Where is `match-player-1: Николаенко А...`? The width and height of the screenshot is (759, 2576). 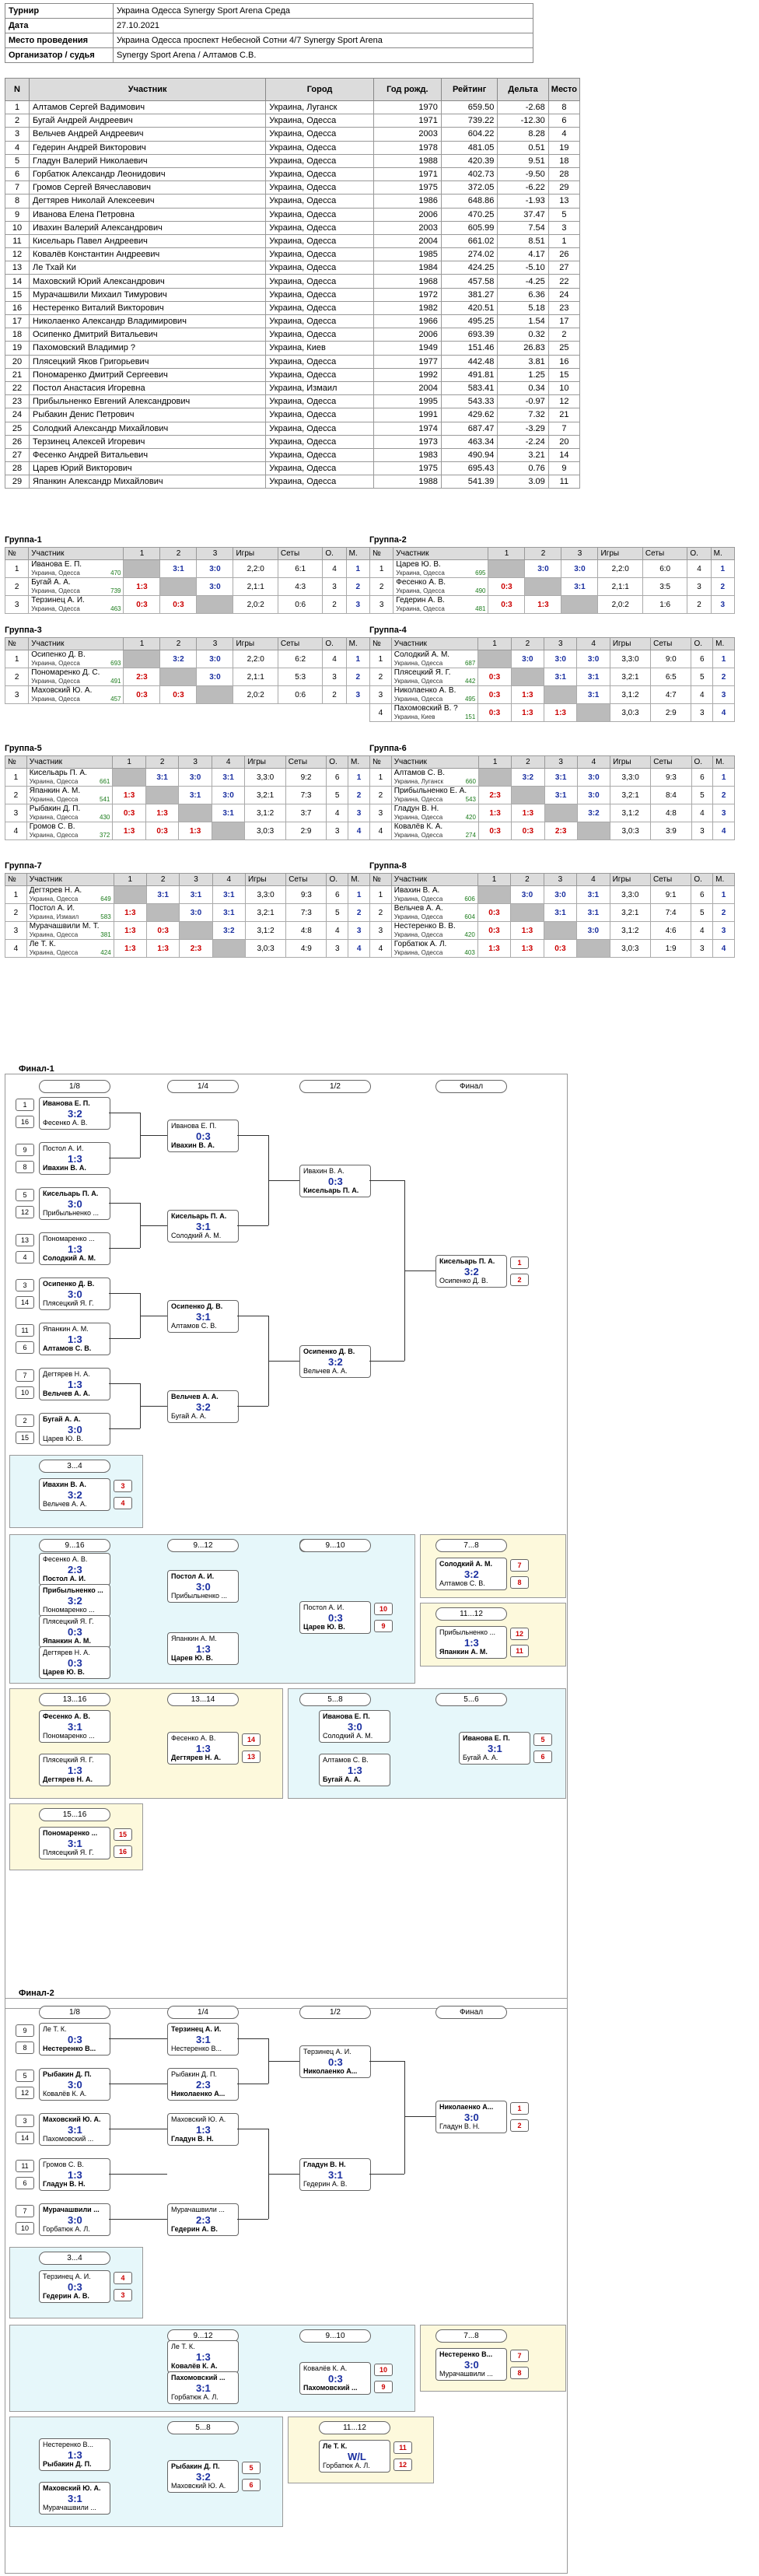 match-player-1: Николаенко А... is located at coordinates (466, 2107).